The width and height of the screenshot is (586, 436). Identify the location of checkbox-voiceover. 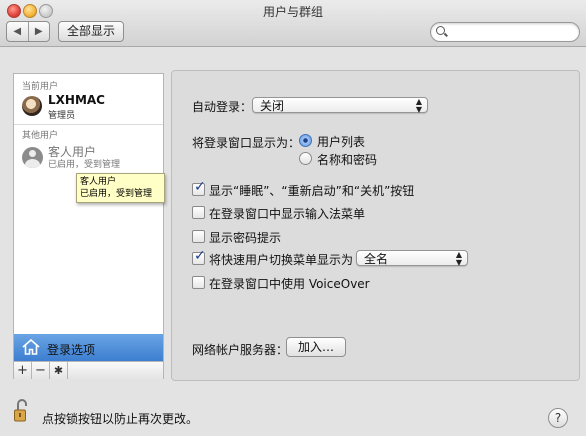
(198, 282).